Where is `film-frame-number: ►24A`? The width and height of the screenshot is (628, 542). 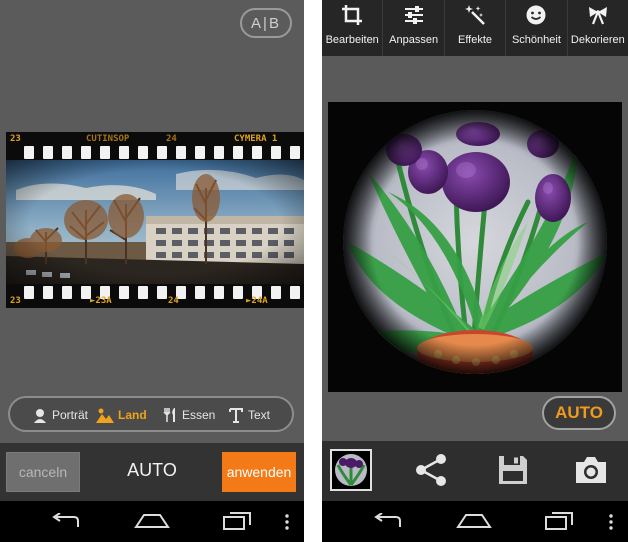 film-frame-number: ►24A is located at coordinates (257, 301).